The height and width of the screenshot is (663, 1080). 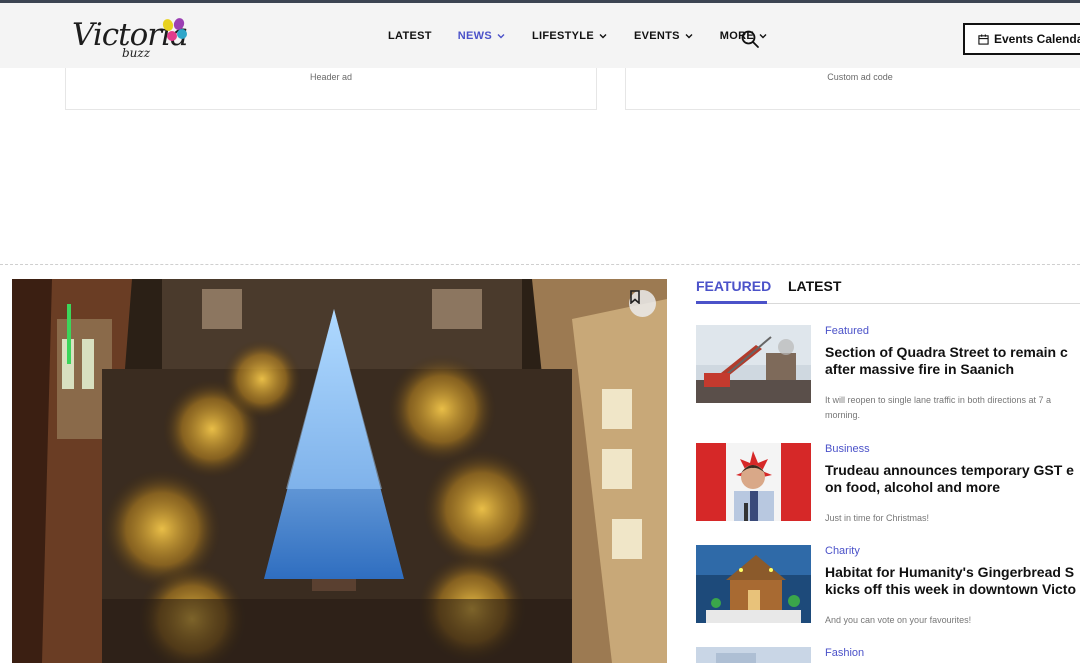 I want to click on bookmark-button, so click(x=642, y=303).